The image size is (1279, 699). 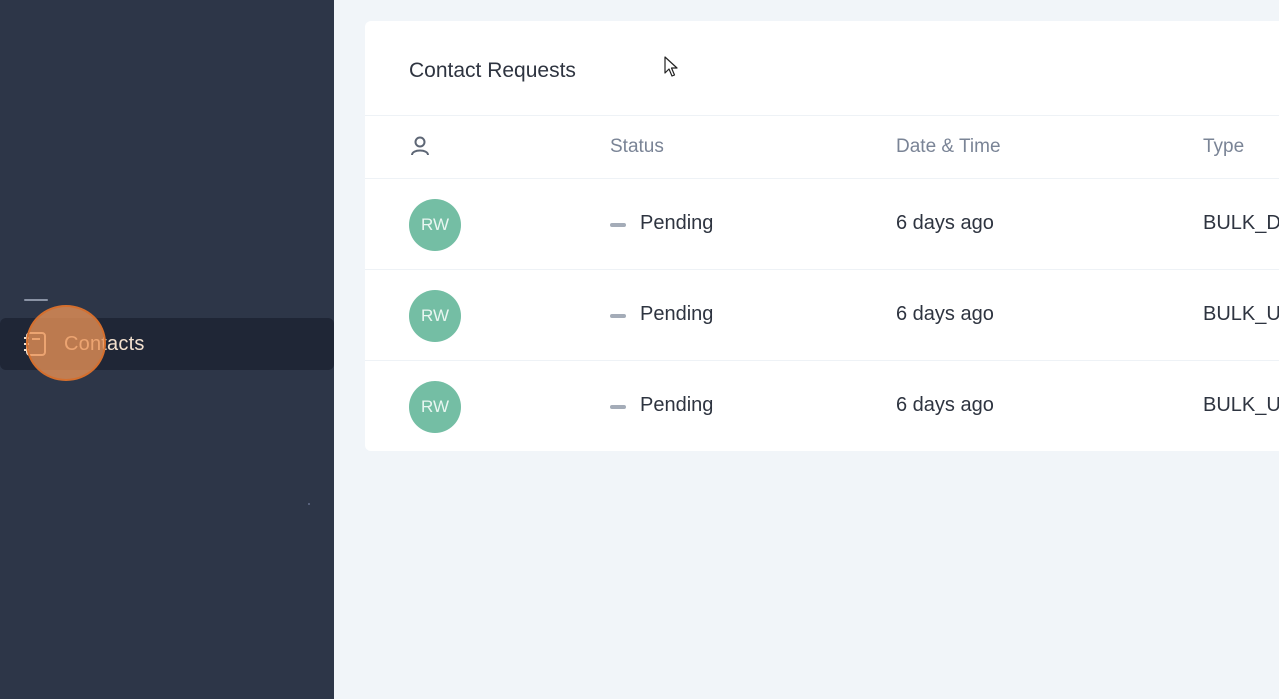 I want to click on contacts-book-icon, so click(x=36, y=344).